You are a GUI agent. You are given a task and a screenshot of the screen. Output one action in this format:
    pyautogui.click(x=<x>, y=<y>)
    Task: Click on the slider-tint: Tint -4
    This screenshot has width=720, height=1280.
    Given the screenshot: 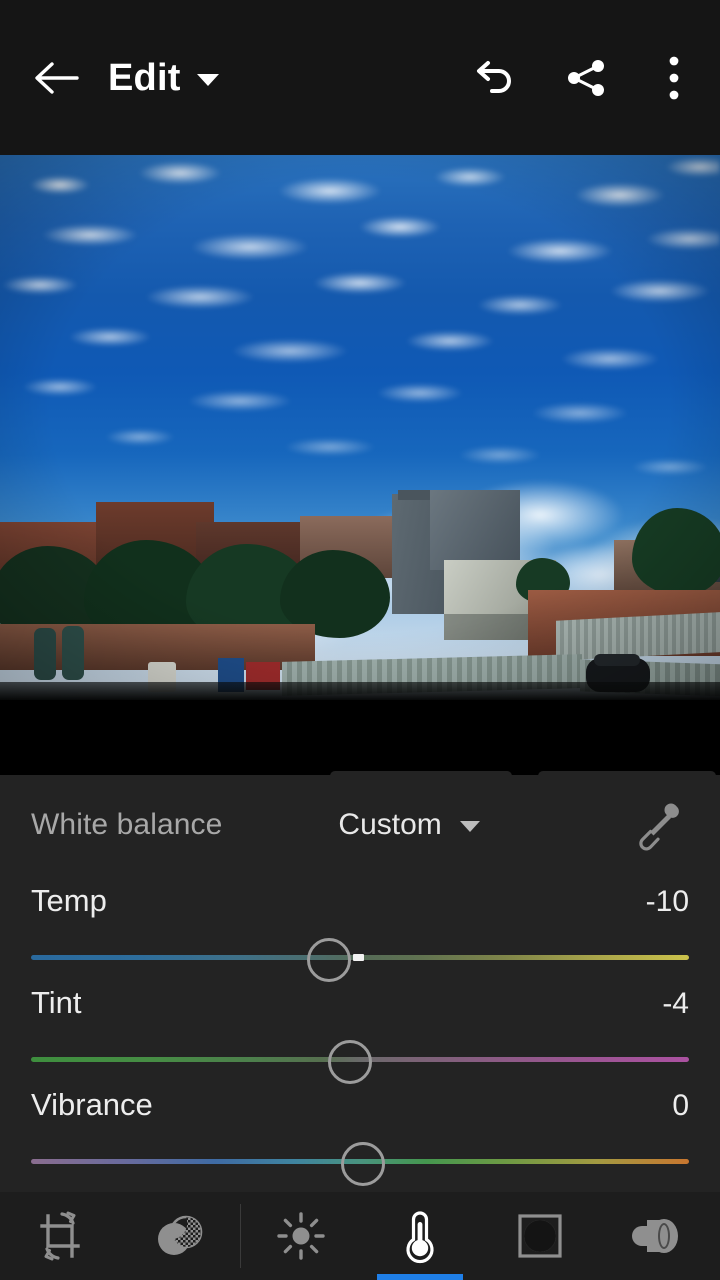 What is the action you would take?
    pyautogui.click(x=360, y=1034)
    